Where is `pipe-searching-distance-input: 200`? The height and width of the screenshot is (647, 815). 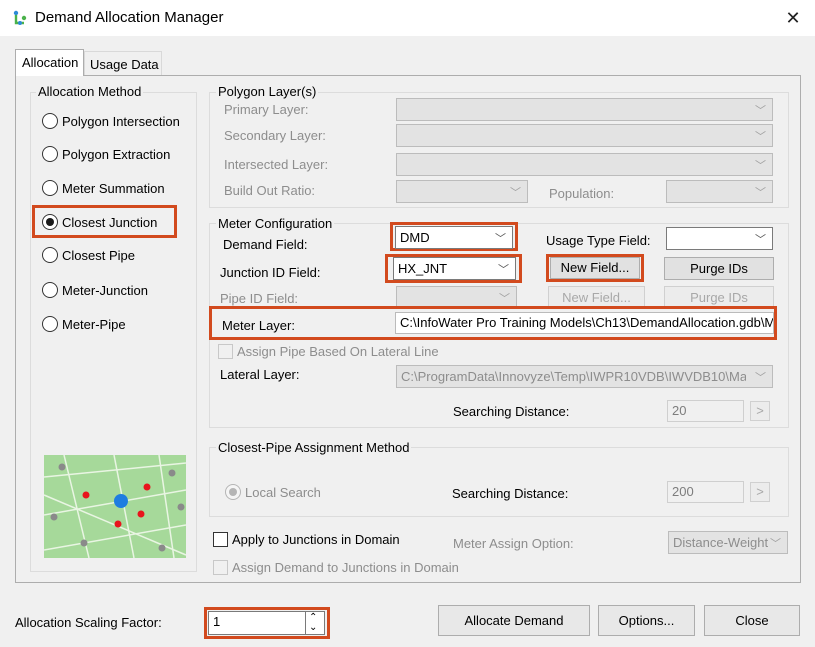 pipe-searching-distance-input: 200 is located at coordinates (705, 492).